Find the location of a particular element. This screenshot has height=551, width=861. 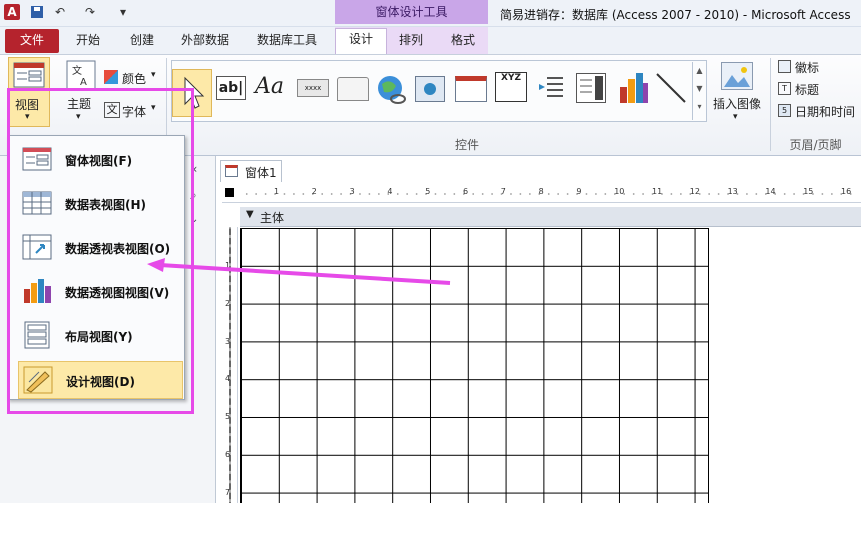

menu-item-label: 设计视图(D) is located at coordinates (100, 382).